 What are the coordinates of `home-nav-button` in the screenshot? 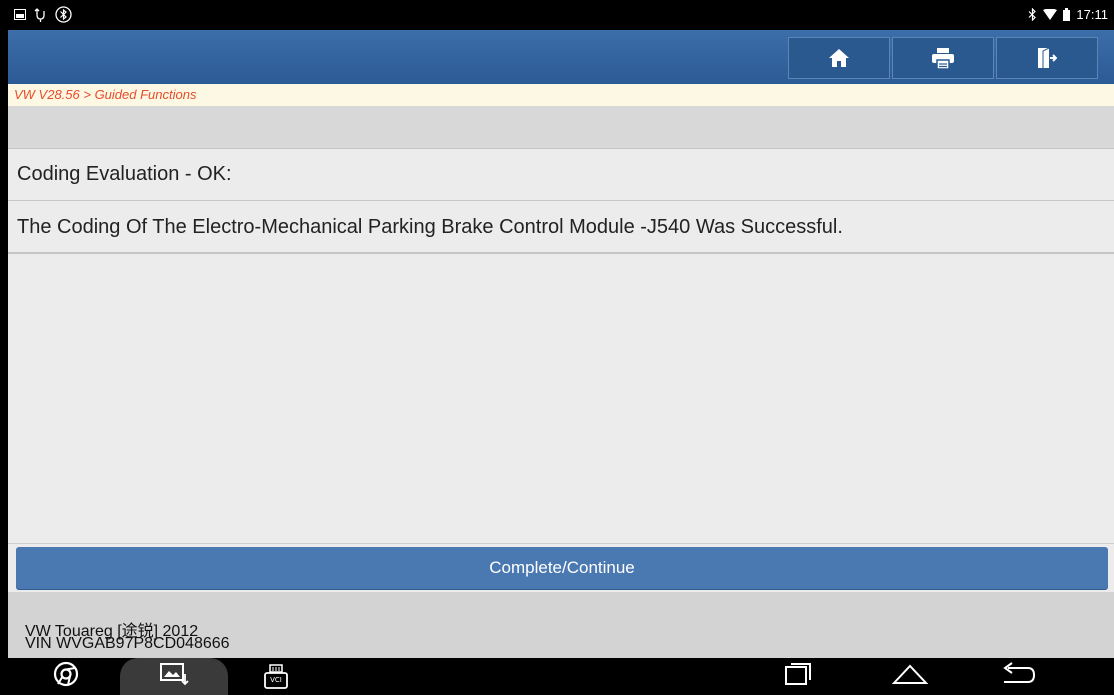 It's located at (910, 676).